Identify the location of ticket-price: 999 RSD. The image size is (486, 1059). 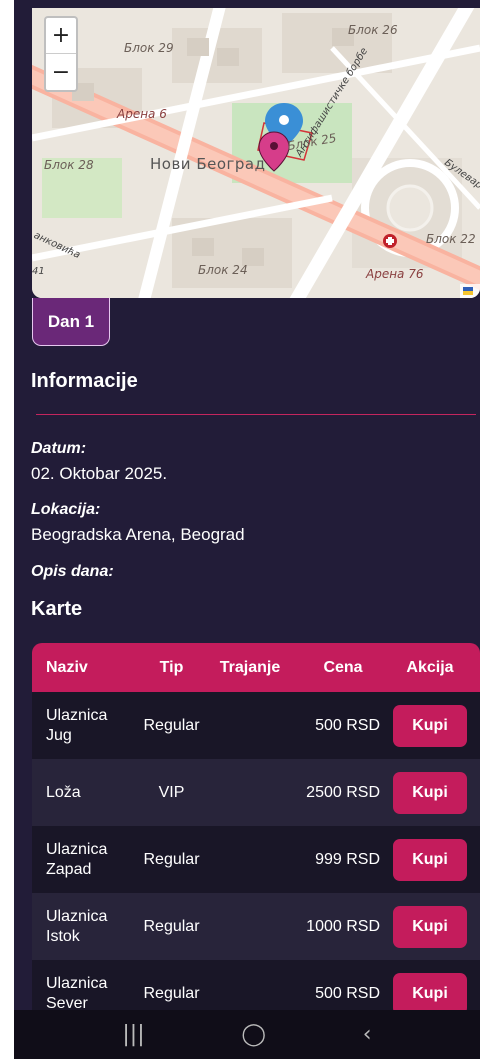
(347, 859).